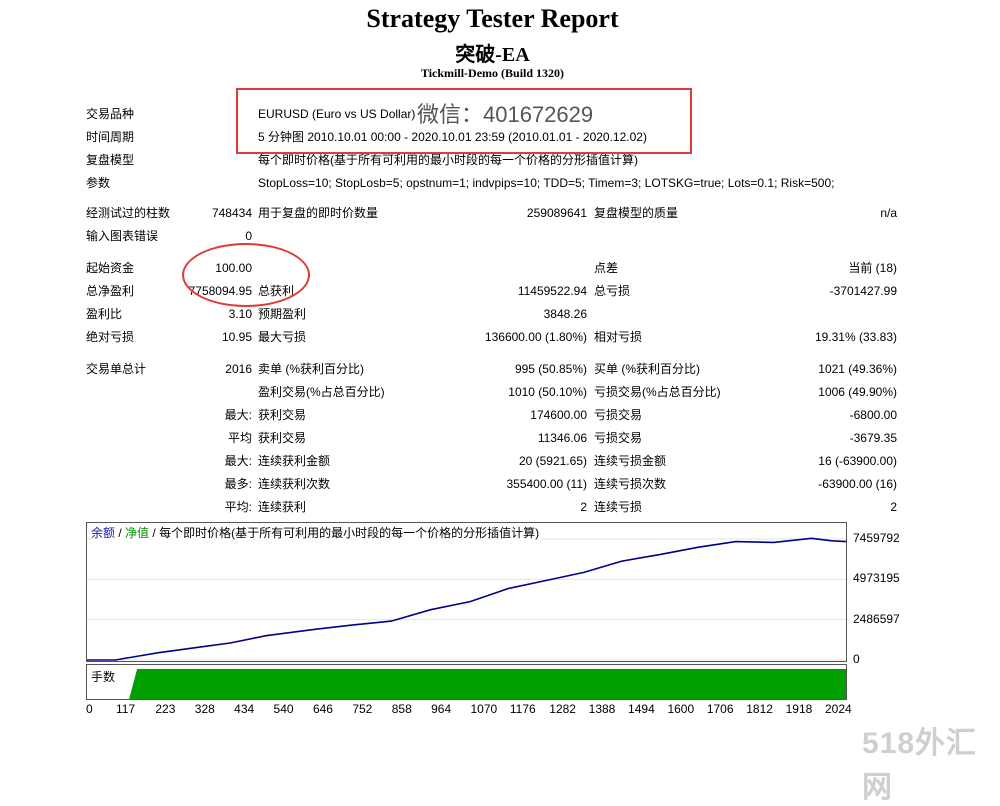  Describe the element at coordinates (552, 461) in the screenshot. I see `maxconswins-value: 20 (5921.65)` at that location.